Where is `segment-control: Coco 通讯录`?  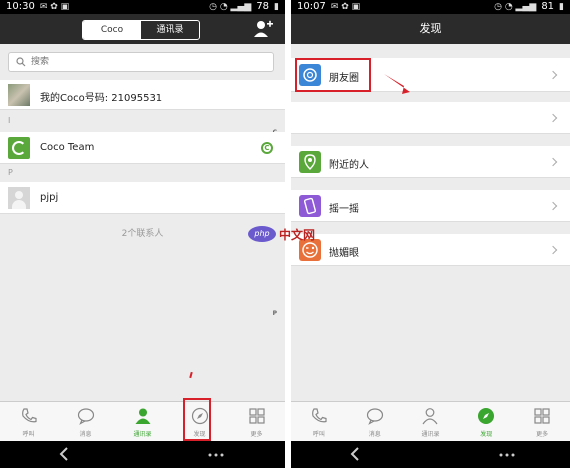 segment-control: Coco 通讯录 is located at coordinates (141, 30).